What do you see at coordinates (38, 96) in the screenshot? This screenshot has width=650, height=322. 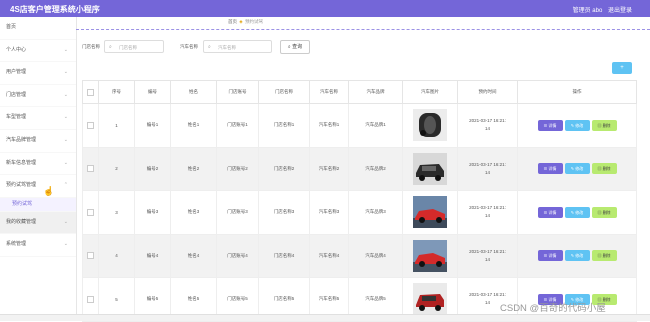 I see `sidebar-item-stores: 门店管理 ⌄` at bounding box center [38, 96].